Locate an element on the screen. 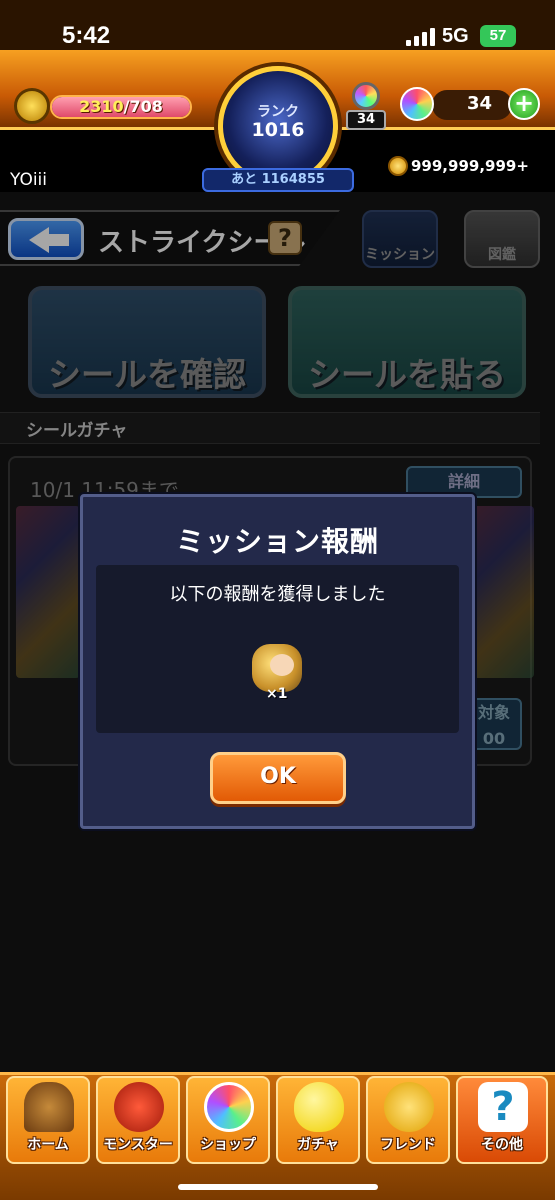  nav-home: ホーム is located at coordinates (48, 1120).